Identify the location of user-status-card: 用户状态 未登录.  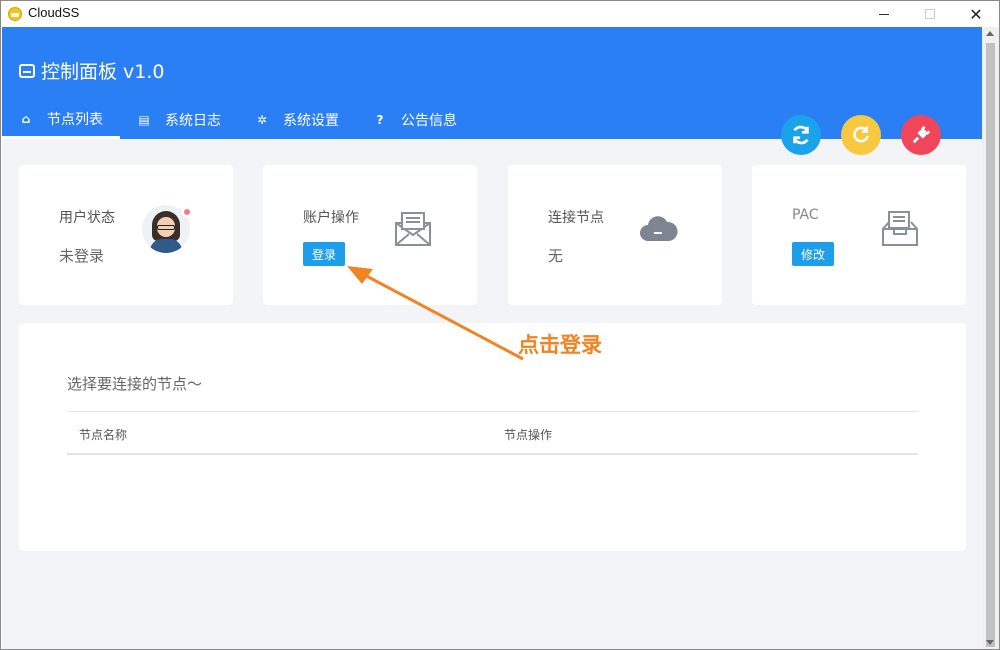
(126, 235).